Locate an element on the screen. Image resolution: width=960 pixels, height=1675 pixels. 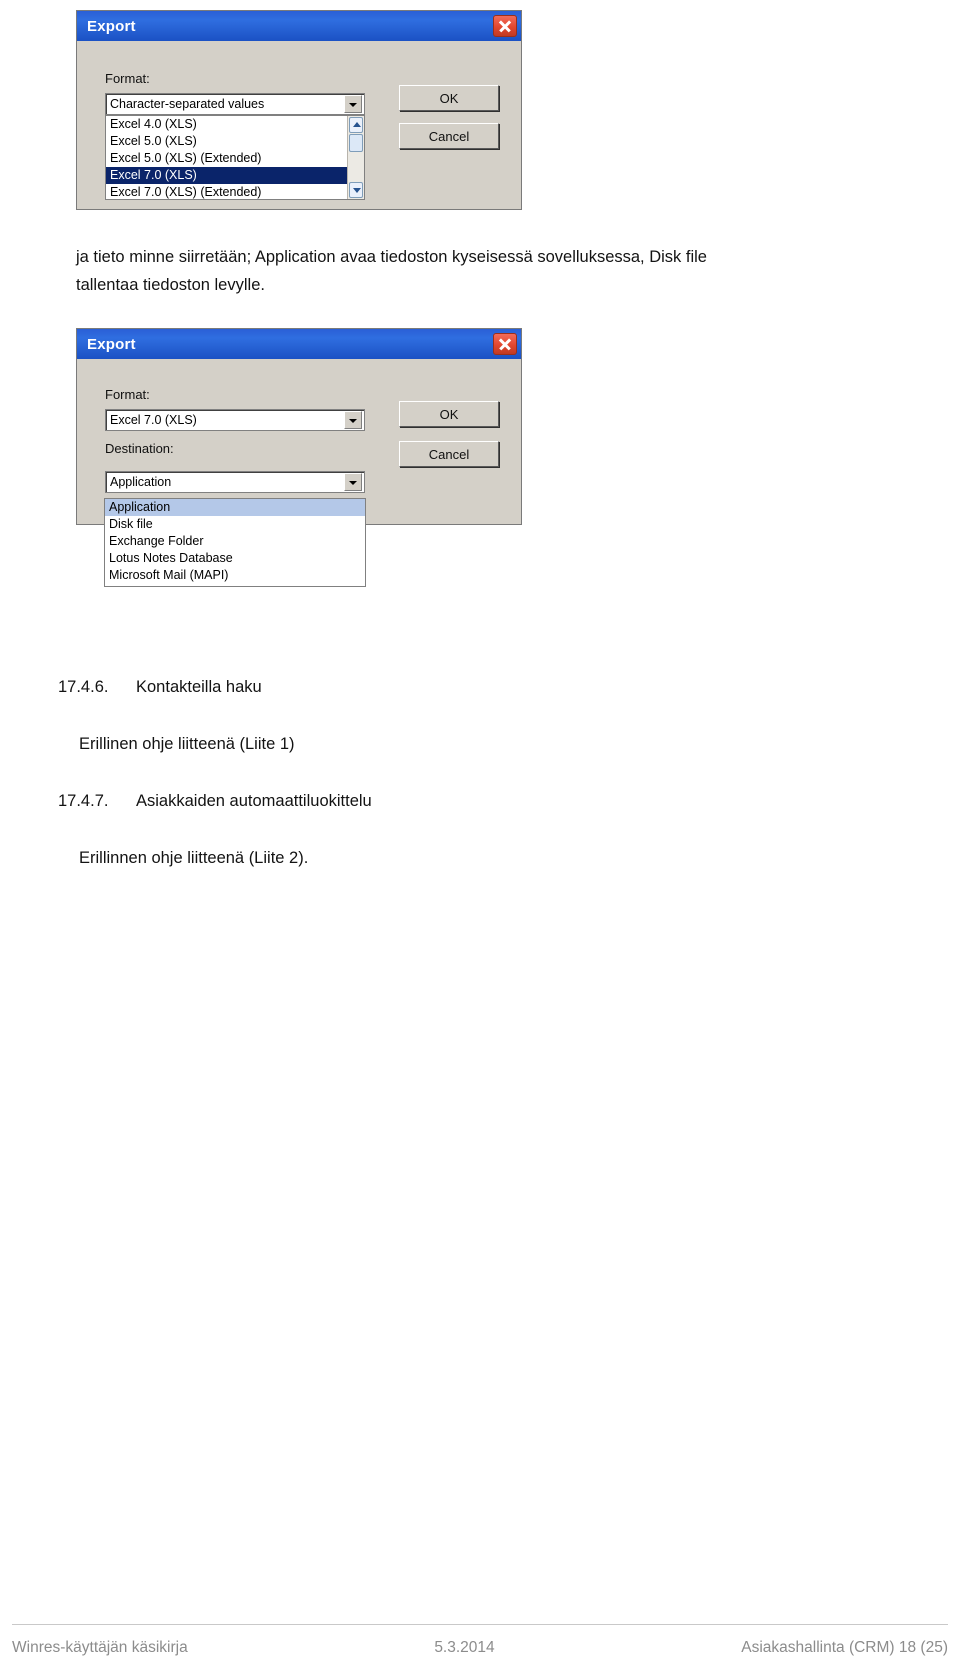
section-title: Asiakkaiden automaattiluokittelu is located at coordinates (254, 801).